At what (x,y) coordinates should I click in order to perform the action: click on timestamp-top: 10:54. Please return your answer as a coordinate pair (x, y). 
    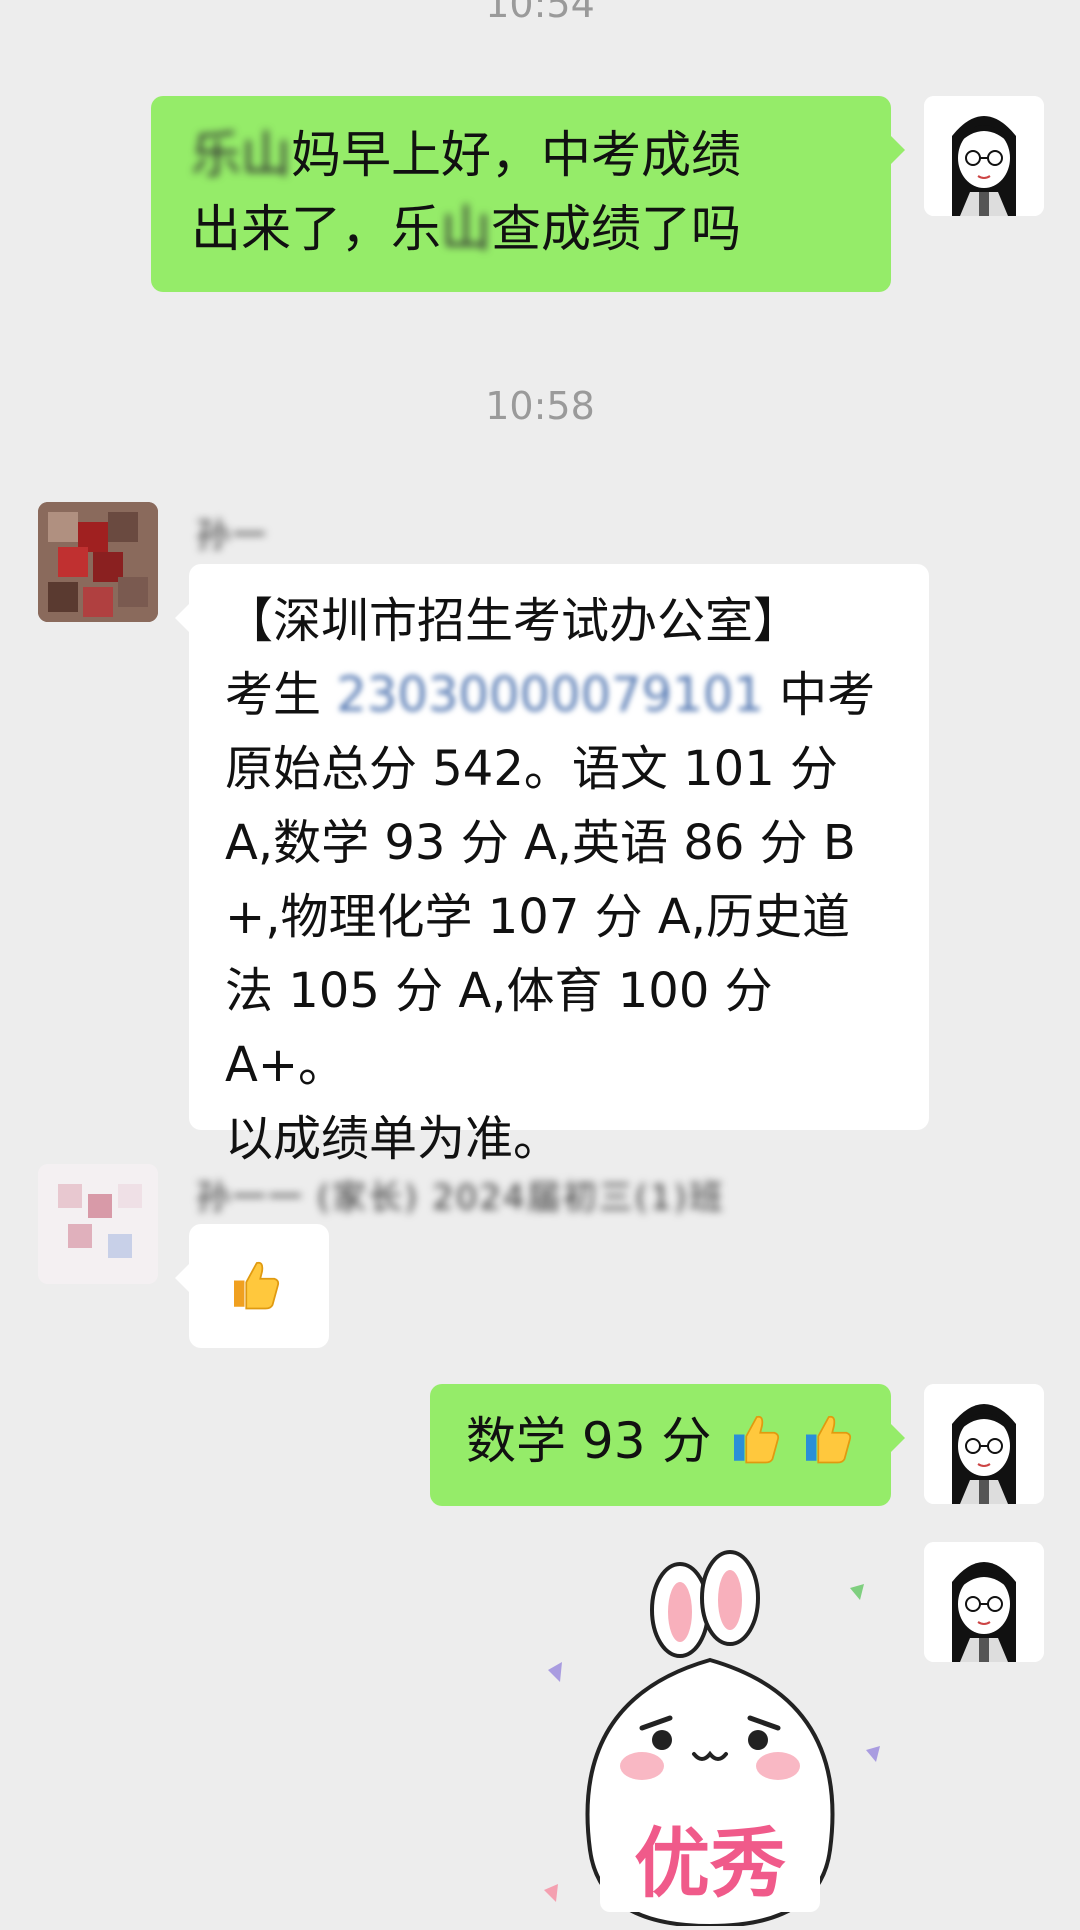
    Looking at the image, I should click on (540, 13).